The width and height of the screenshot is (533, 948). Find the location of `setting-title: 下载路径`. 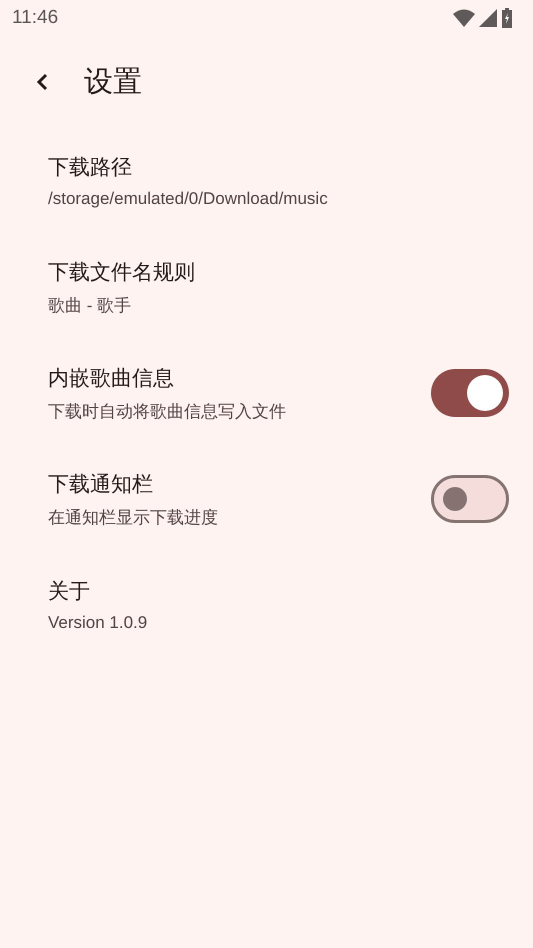

setting-title: 下载路径 is located at coordinates (278, 167).